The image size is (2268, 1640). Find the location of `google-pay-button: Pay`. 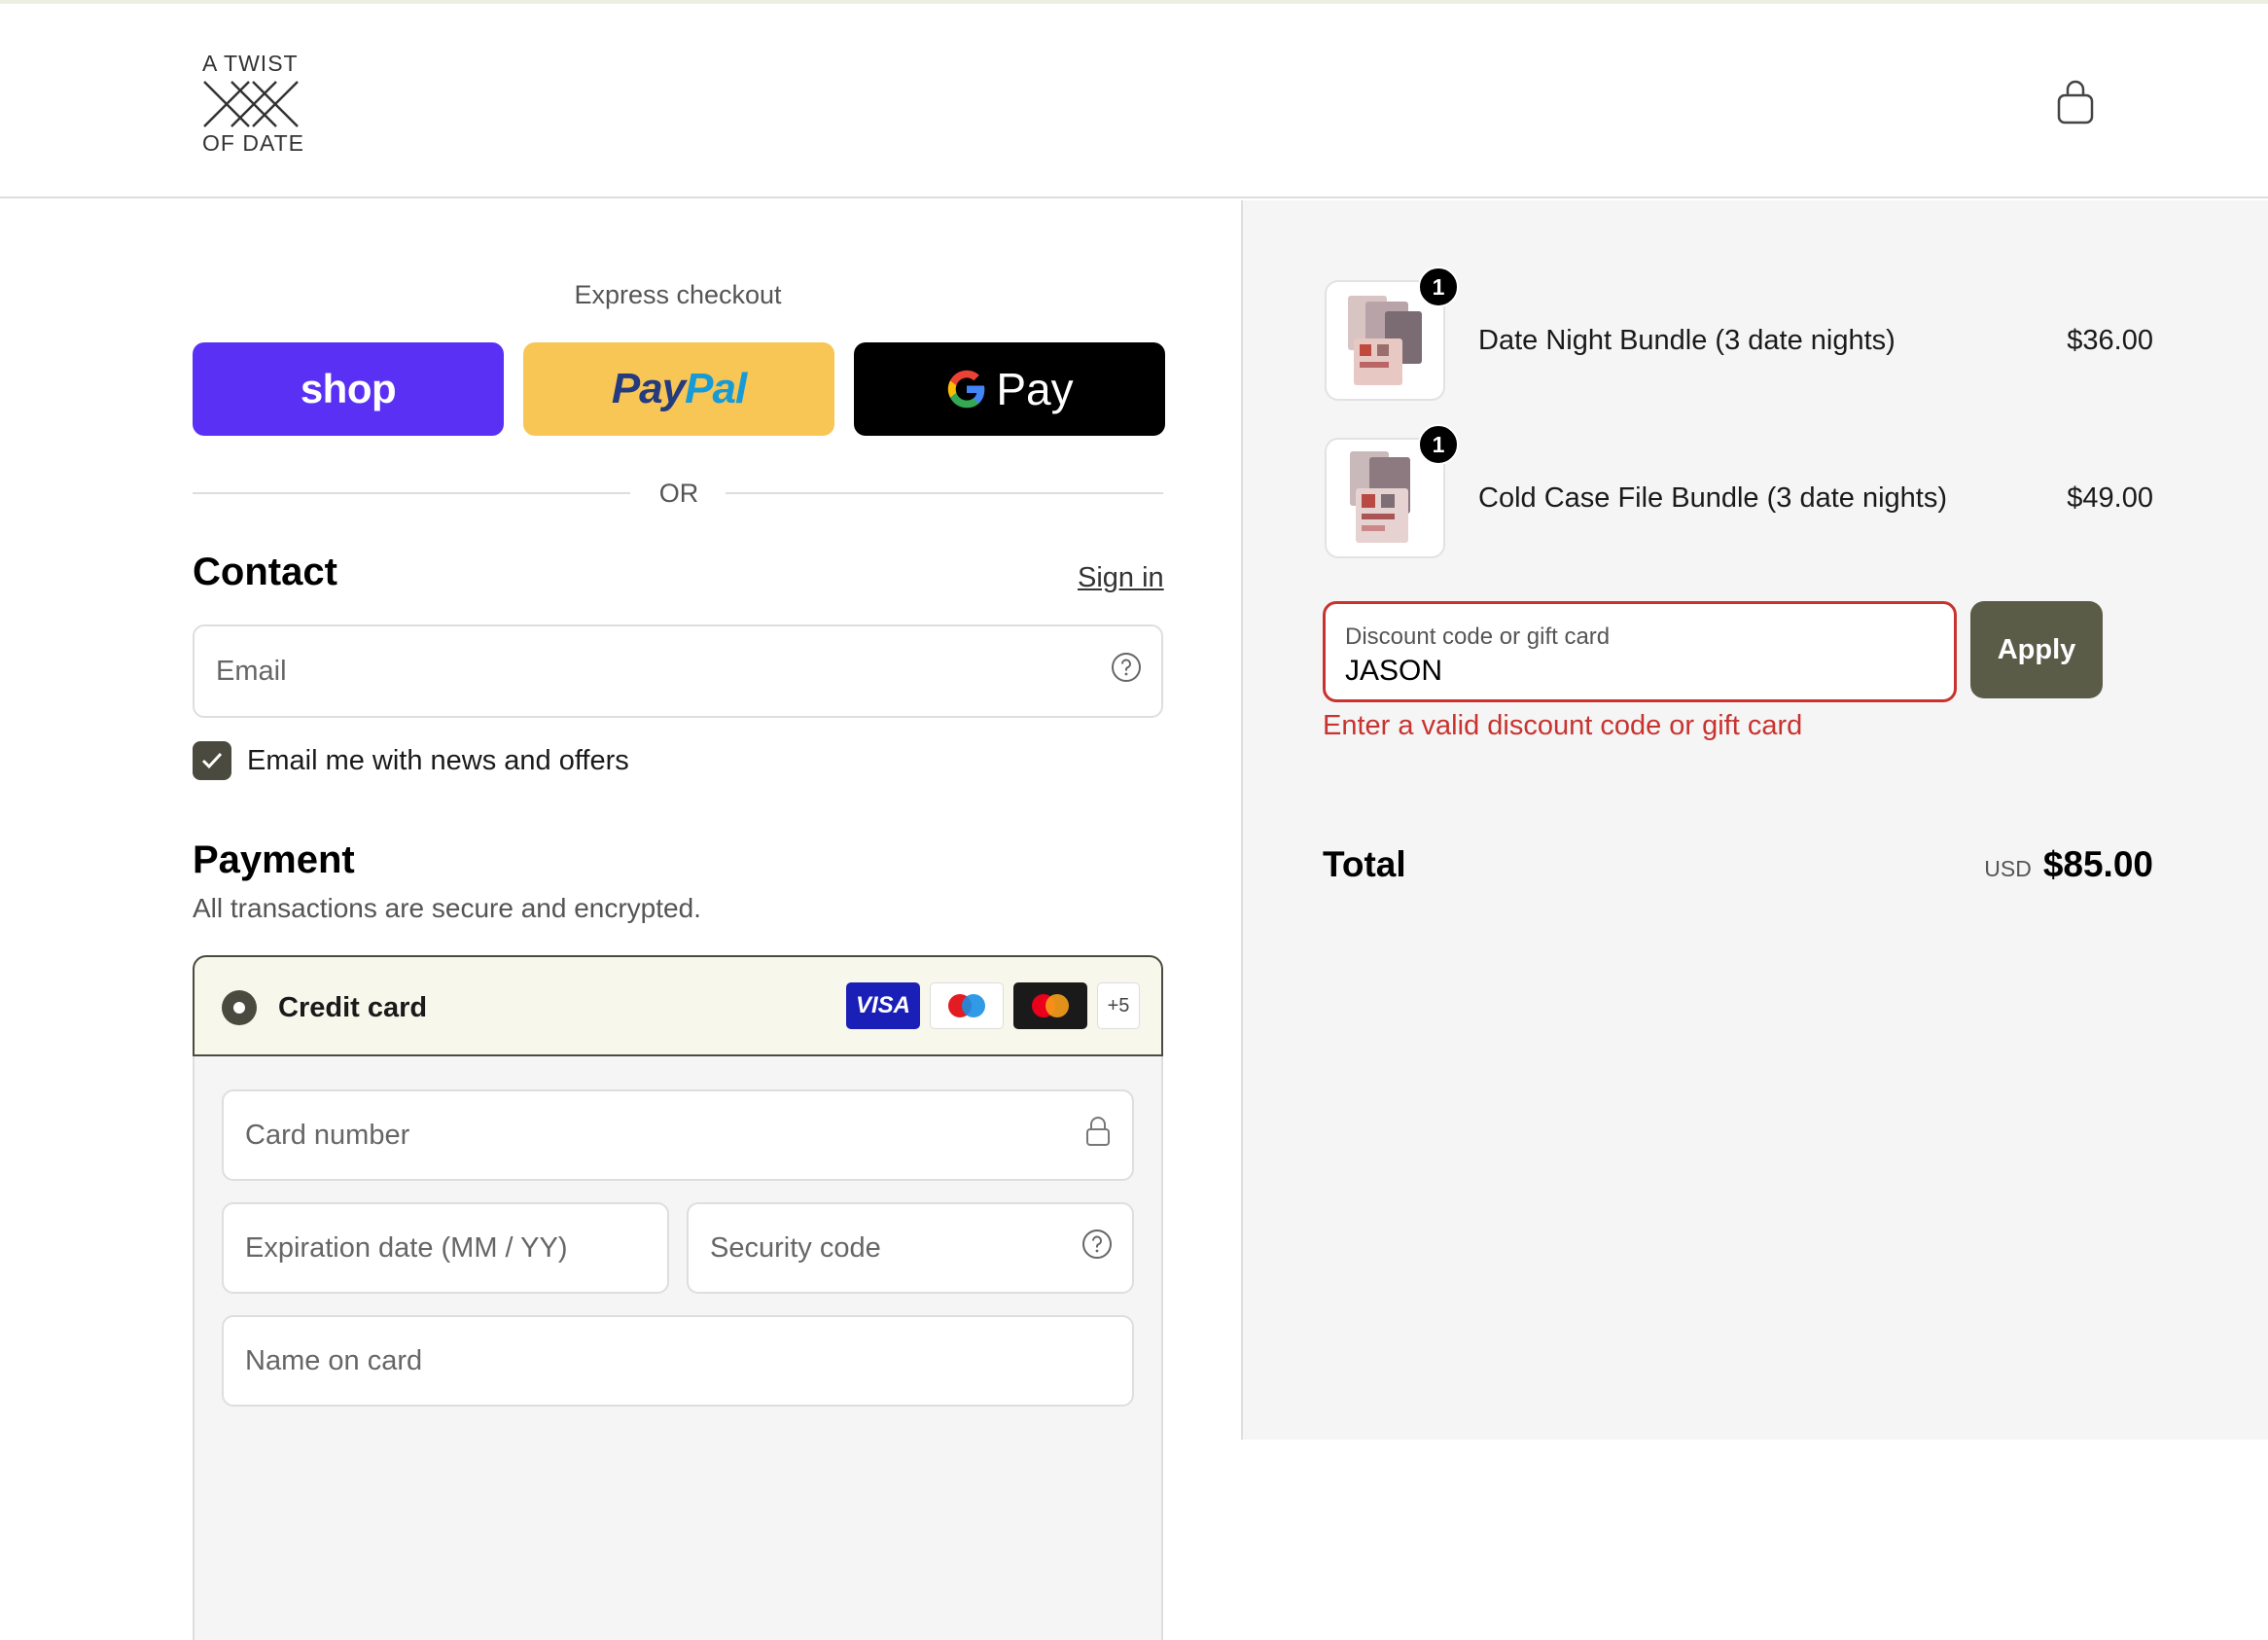

google-pay-button: Pay is located at coordinates (1009, 389).